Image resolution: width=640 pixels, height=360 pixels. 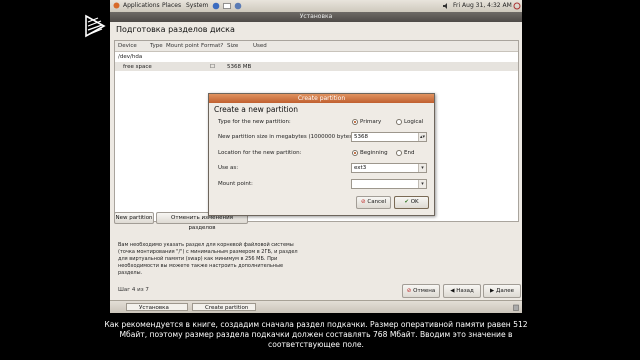 I want to click on dialog-ok-button: ✔ OK, so click(x=411, y=202).